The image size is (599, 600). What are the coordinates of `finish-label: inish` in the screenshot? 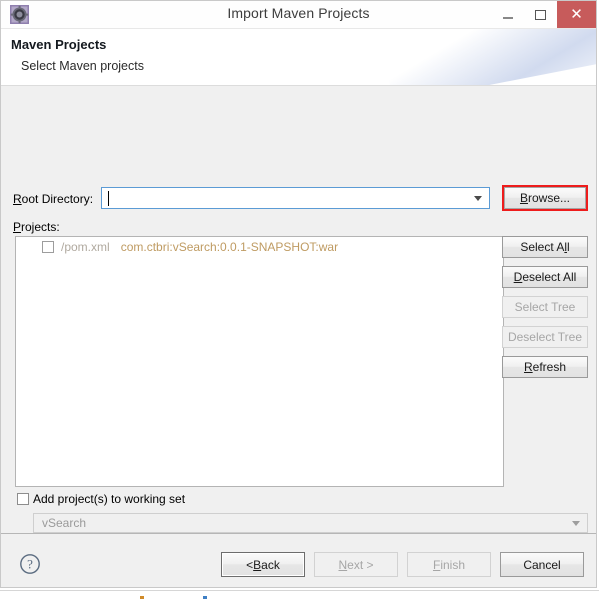 It's located at (453, 564).